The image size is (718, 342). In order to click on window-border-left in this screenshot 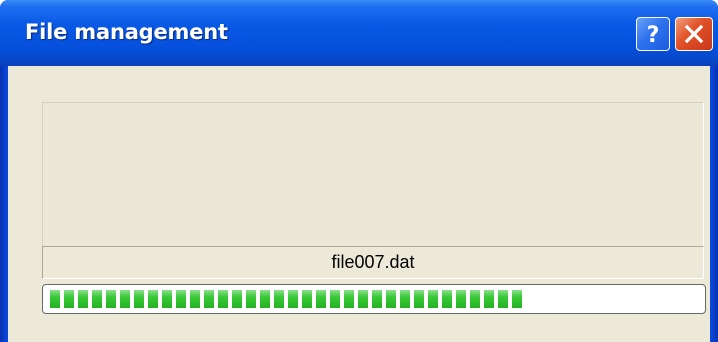, I will do `click(4, 204)`.